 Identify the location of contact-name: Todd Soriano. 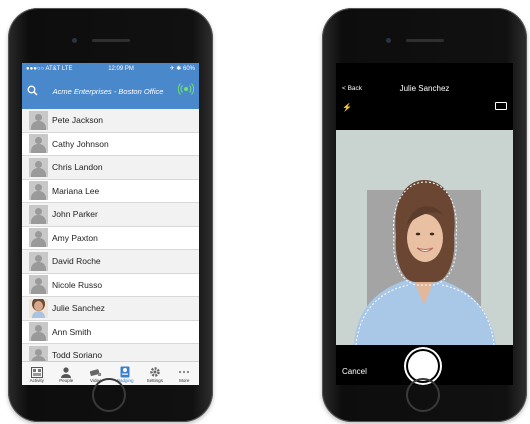
(77, 355).